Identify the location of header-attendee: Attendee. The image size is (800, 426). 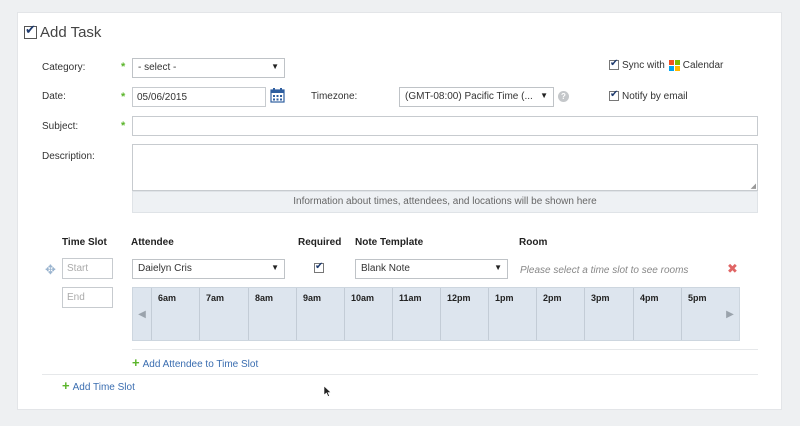
(152, 242).